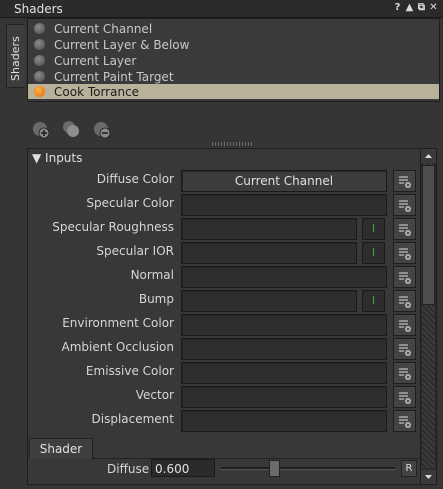 Image resolution: width=443 pixels, height=489 pixels. I want to click on shader-item-label: Current Layer & Below, so click(122, 45).